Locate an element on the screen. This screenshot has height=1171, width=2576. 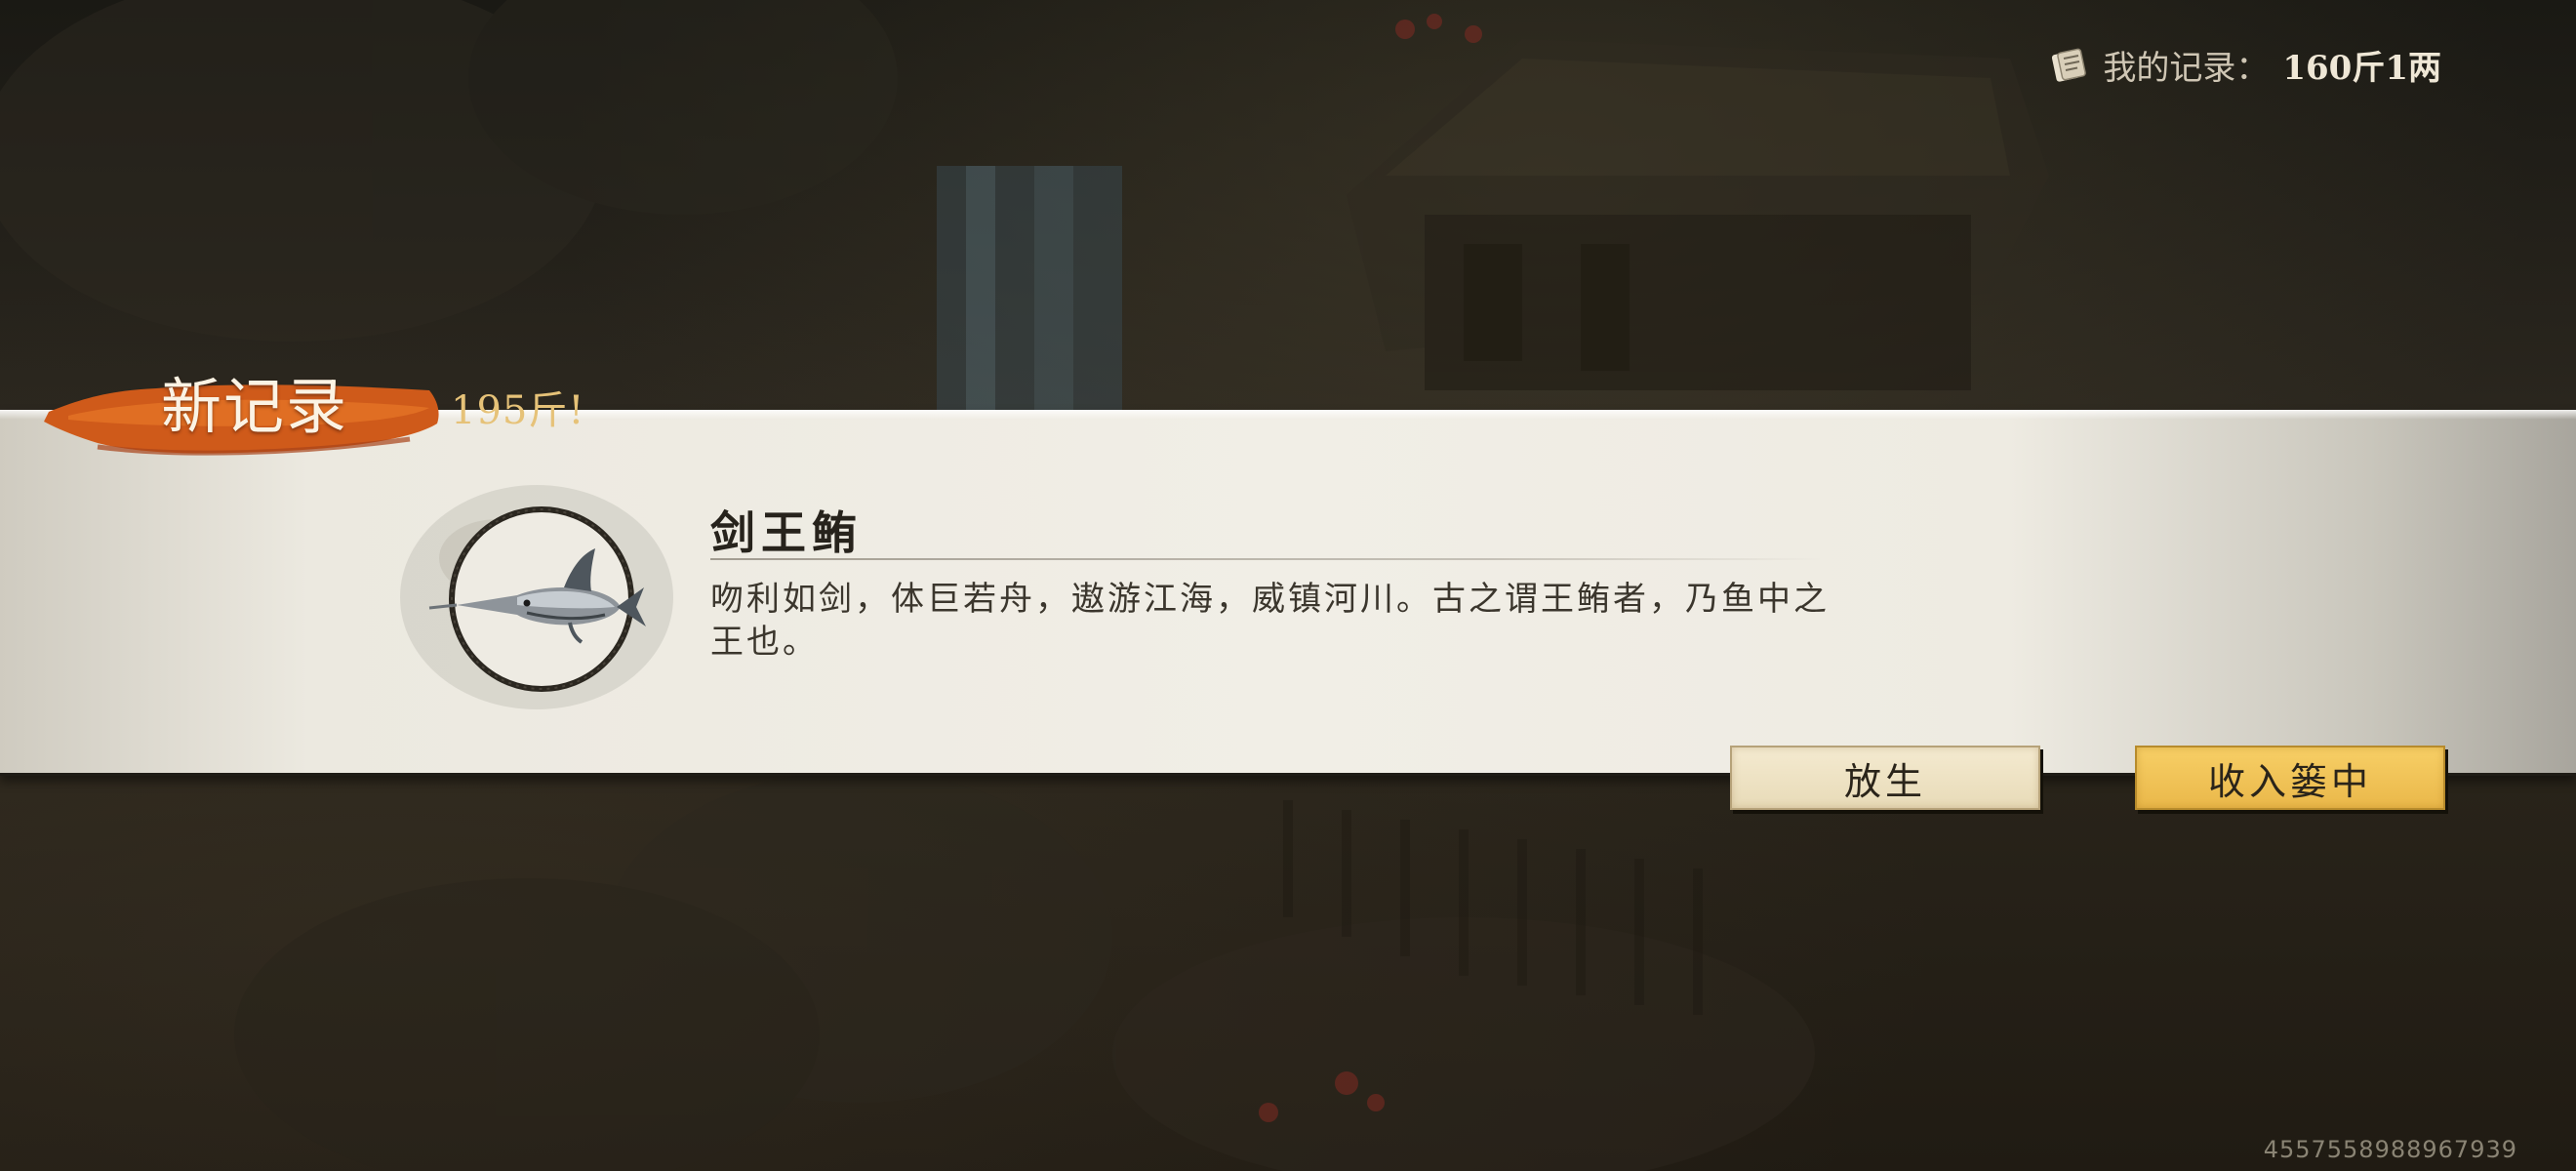
swordfish-icon is located at coordinates (536, 597).